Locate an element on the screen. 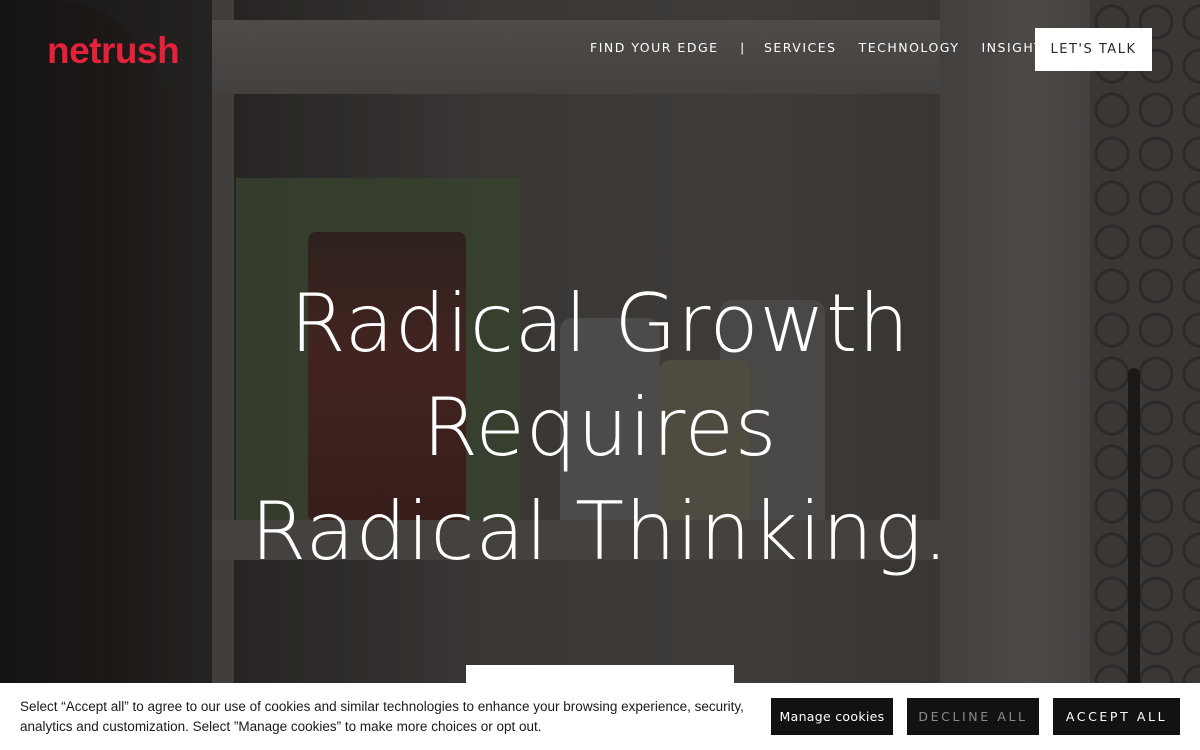 This screenshot has width=1200, height=750. accept-all-button: ACCEPT ALL is located at coordinates (1116, 716).